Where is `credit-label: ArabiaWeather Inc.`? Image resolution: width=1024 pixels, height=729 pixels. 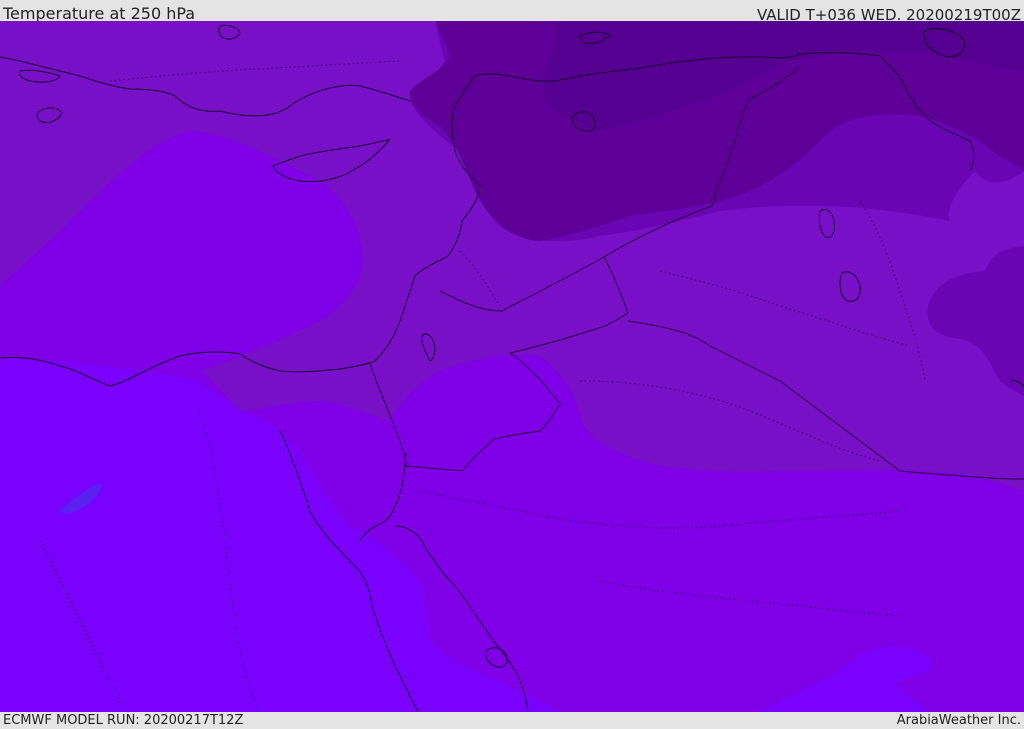
credit-label: ArabiaWeather Inc. is located at coordinates (958, 720).